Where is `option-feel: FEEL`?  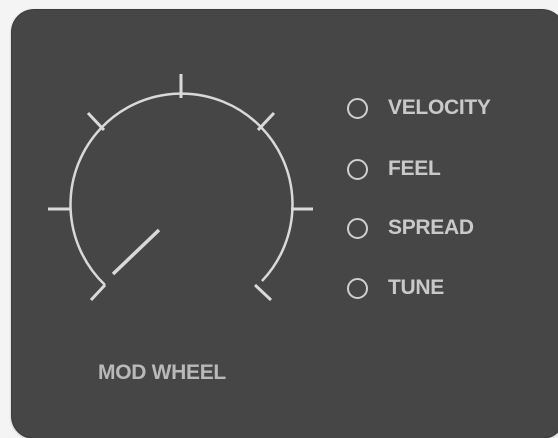 option-feel: FEEL is located at coordinates (394, 169).